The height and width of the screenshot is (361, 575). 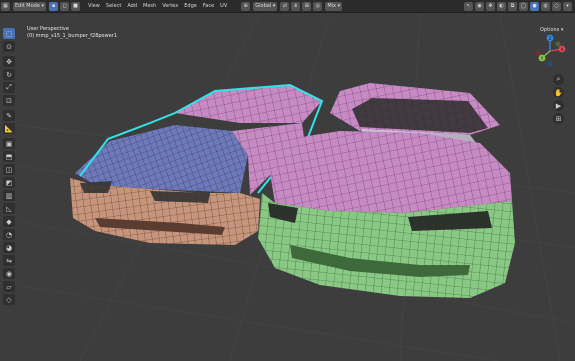 What do you see at coordinates (72, 36) in the screenshot?
I see `active-object-name: (0) mmp_s15_1_bumper_f28power1` at bounding box center [72, 36].